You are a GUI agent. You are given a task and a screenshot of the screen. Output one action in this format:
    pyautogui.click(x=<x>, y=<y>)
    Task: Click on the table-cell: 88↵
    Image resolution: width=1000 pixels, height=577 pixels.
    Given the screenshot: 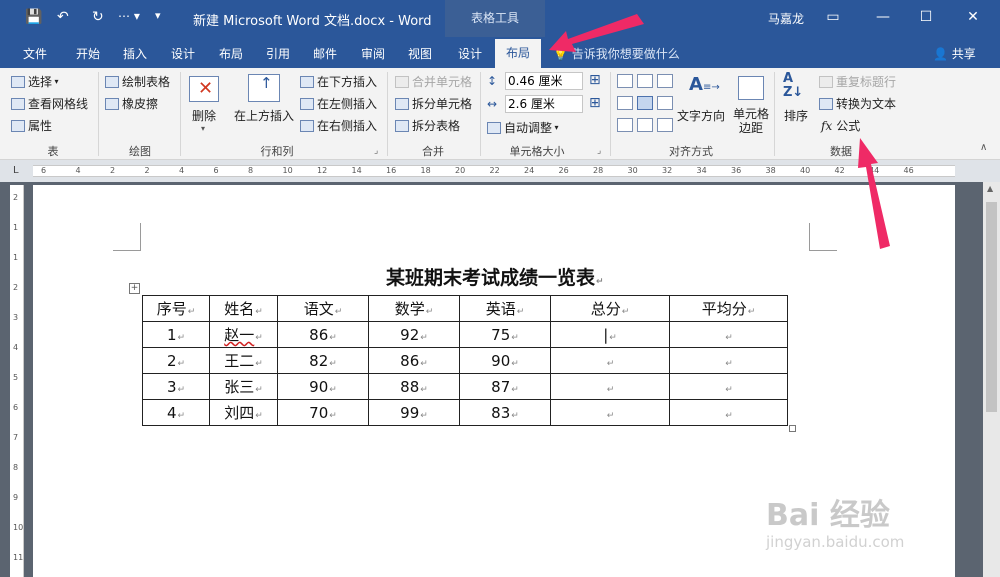 What is the action you would take?
    pyautogui.click(x=414, y=386)
    